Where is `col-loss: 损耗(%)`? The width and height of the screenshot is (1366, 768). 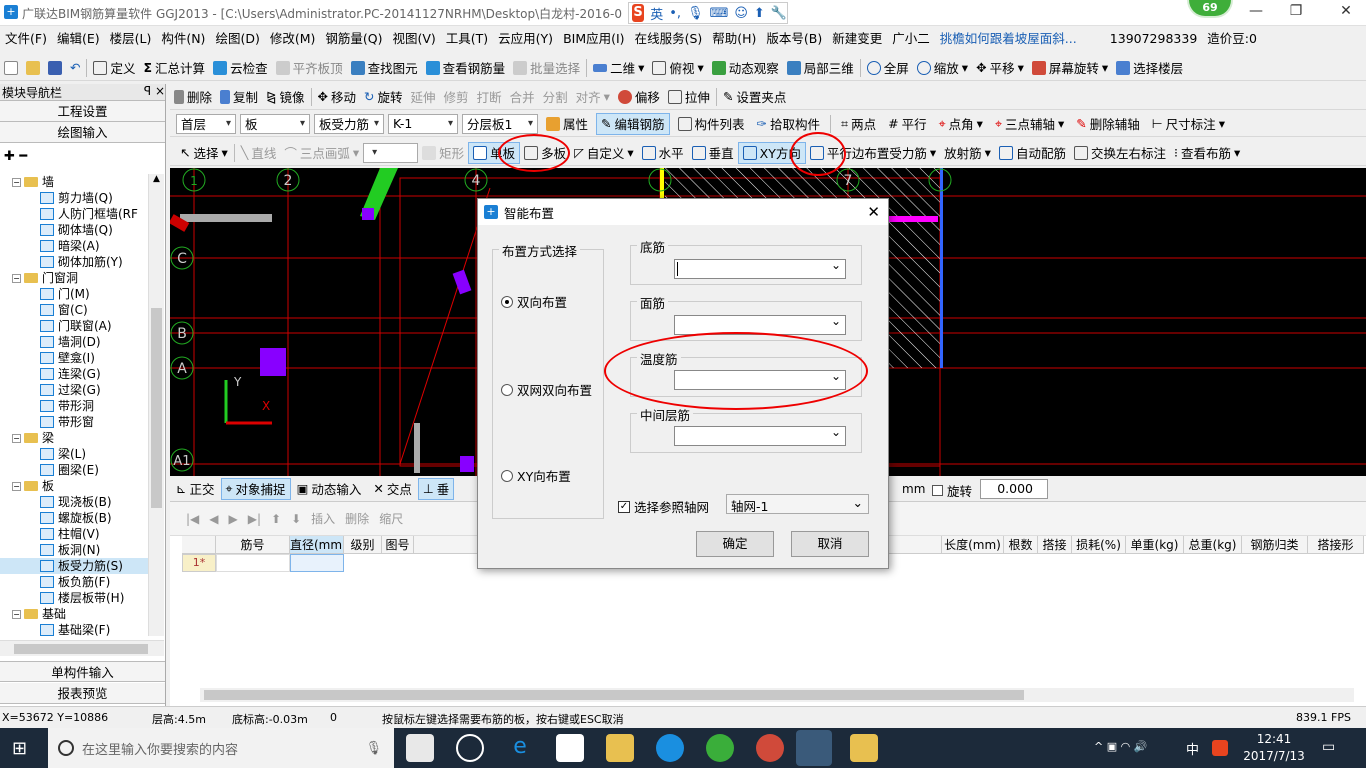 col-loss: 损耗(%) is located at coordinates (1099, 545).